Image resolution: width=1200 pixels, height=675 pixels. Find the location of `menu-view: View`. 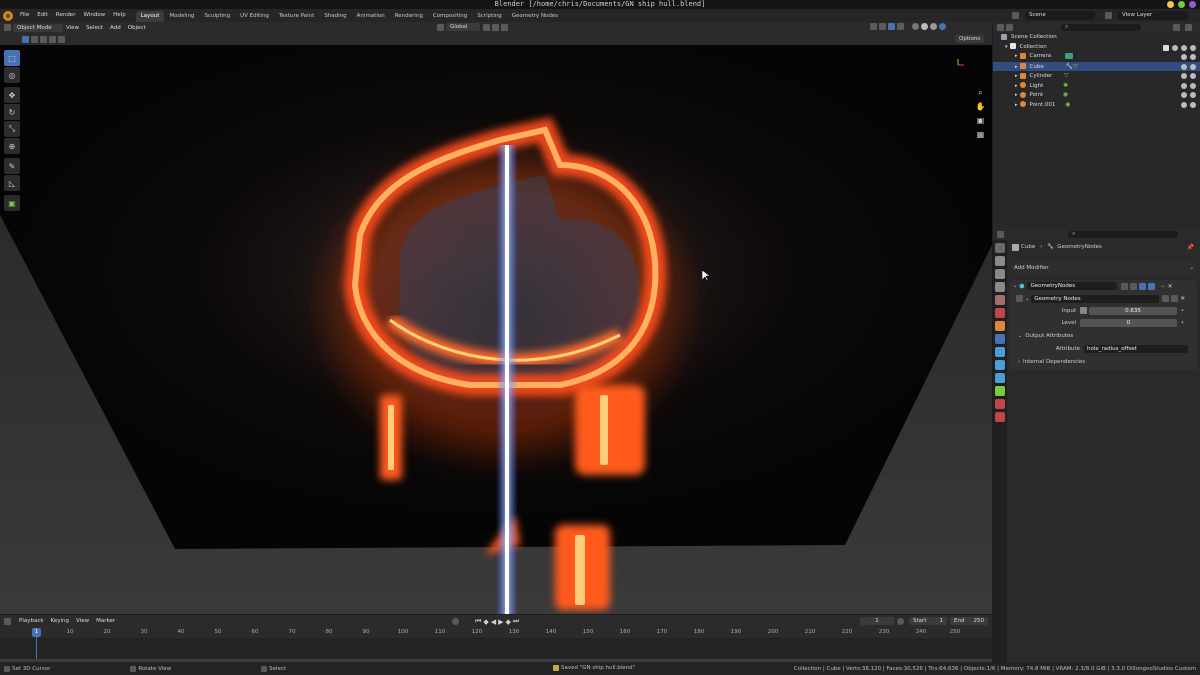

menu-view: View is located at coordinates (72, 28).